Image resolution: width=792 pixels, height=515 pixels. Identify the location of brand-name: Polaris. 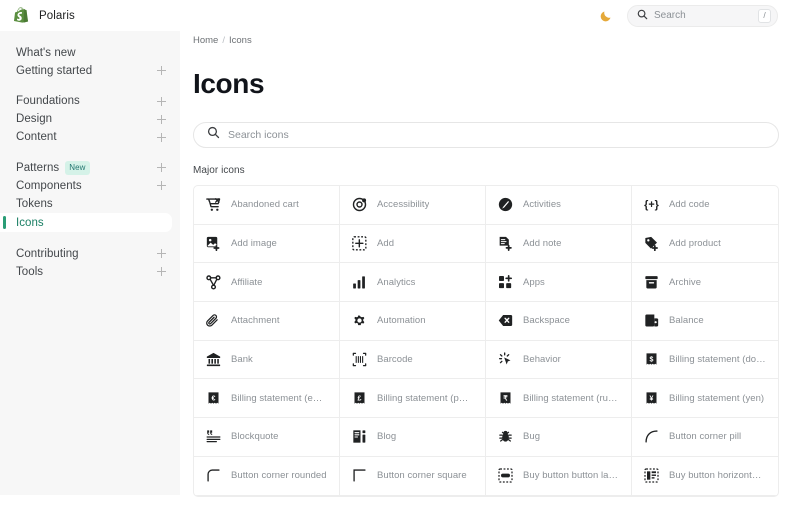
(57, 15).